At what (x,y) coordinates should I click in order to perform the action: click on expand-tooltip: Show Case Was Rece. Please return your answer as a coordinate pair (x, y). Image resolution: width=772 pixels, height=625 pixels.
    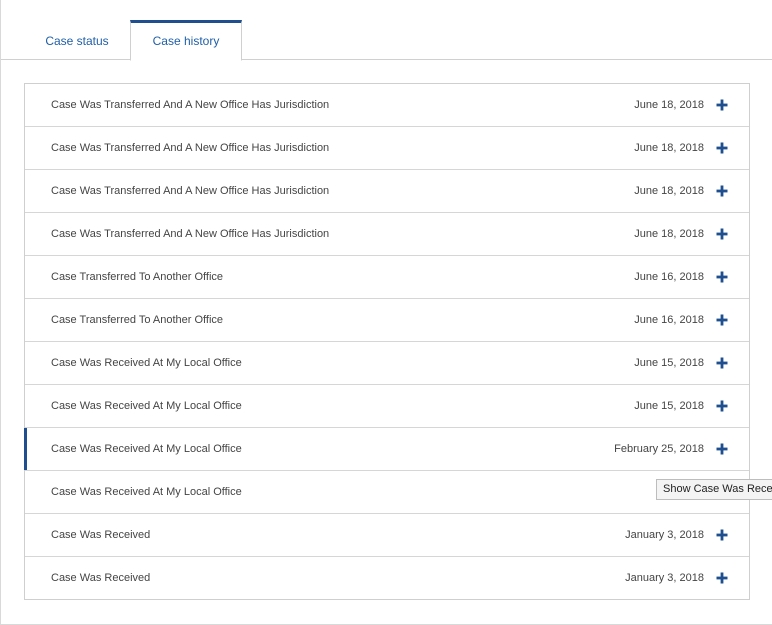
    Looking at the image, I should click on (714, 489).